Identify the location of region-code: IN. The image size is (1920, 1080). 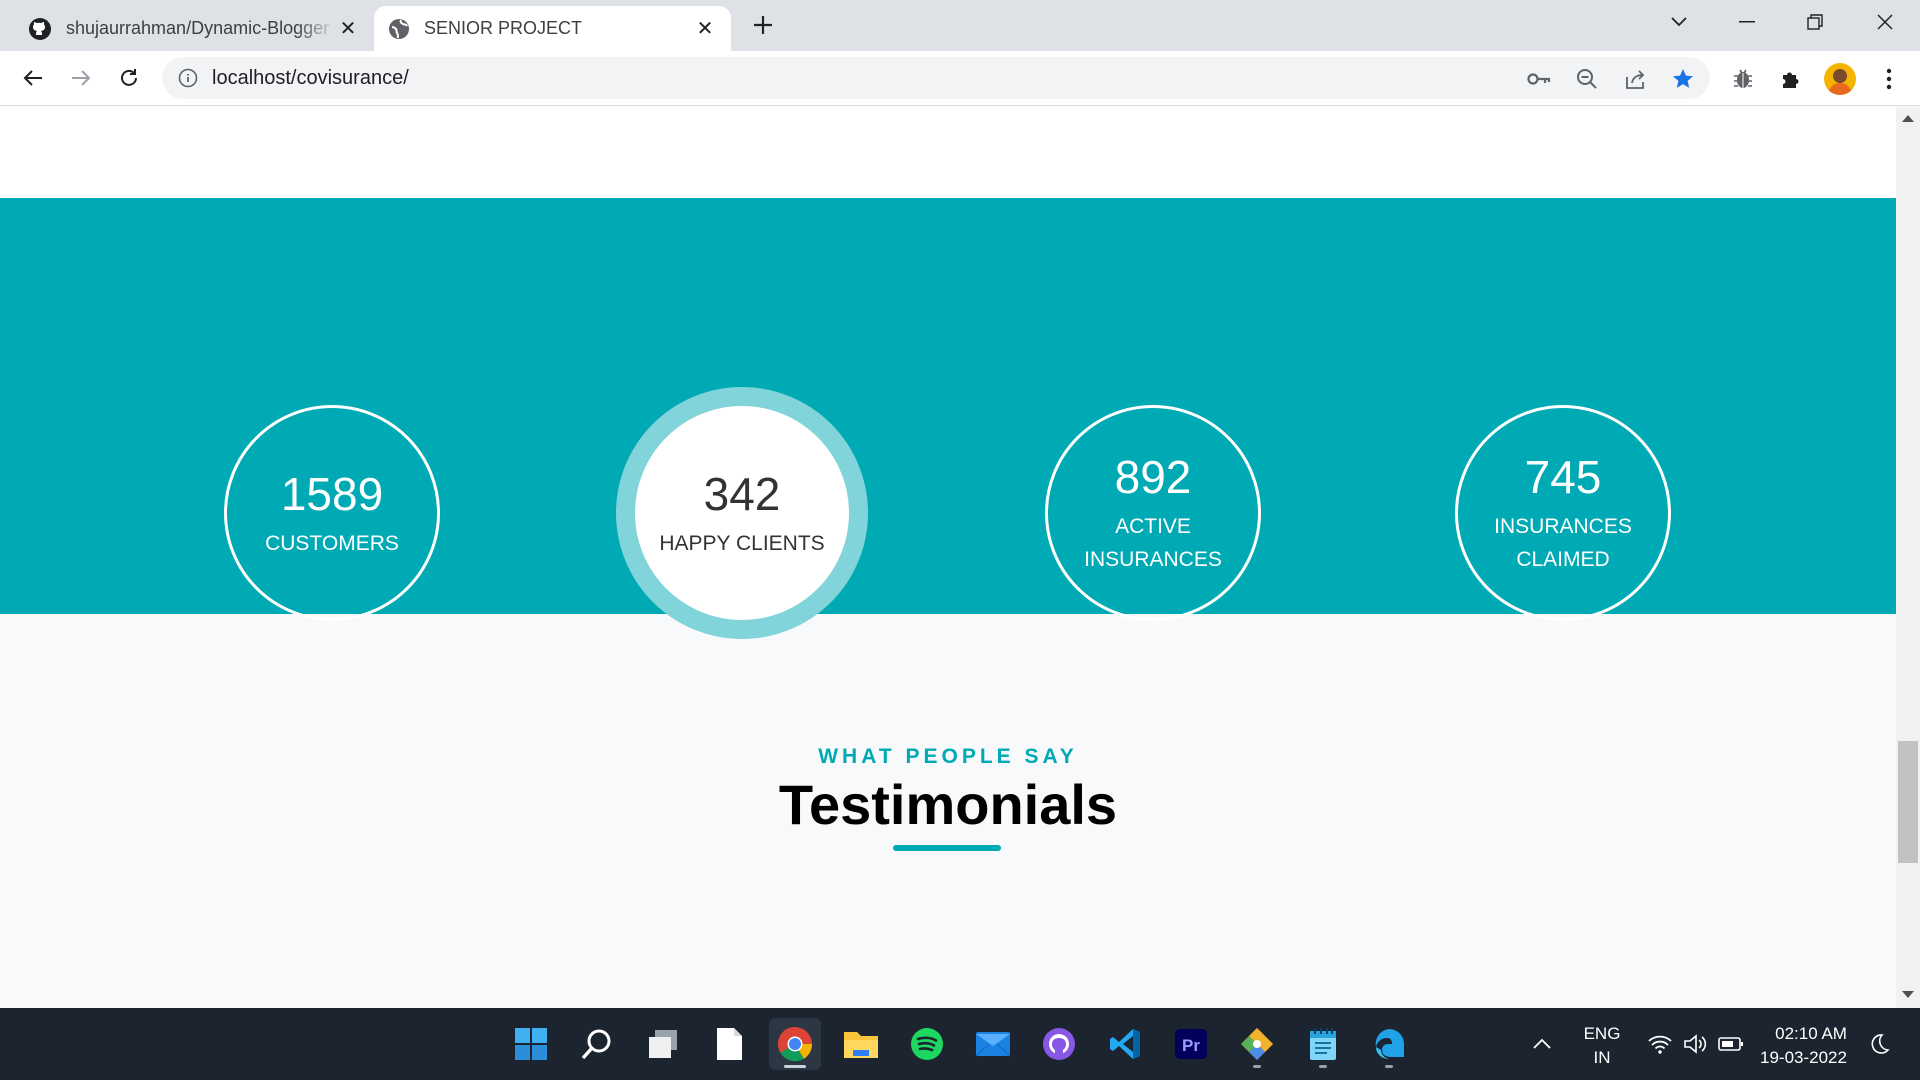
(1602, 1057).